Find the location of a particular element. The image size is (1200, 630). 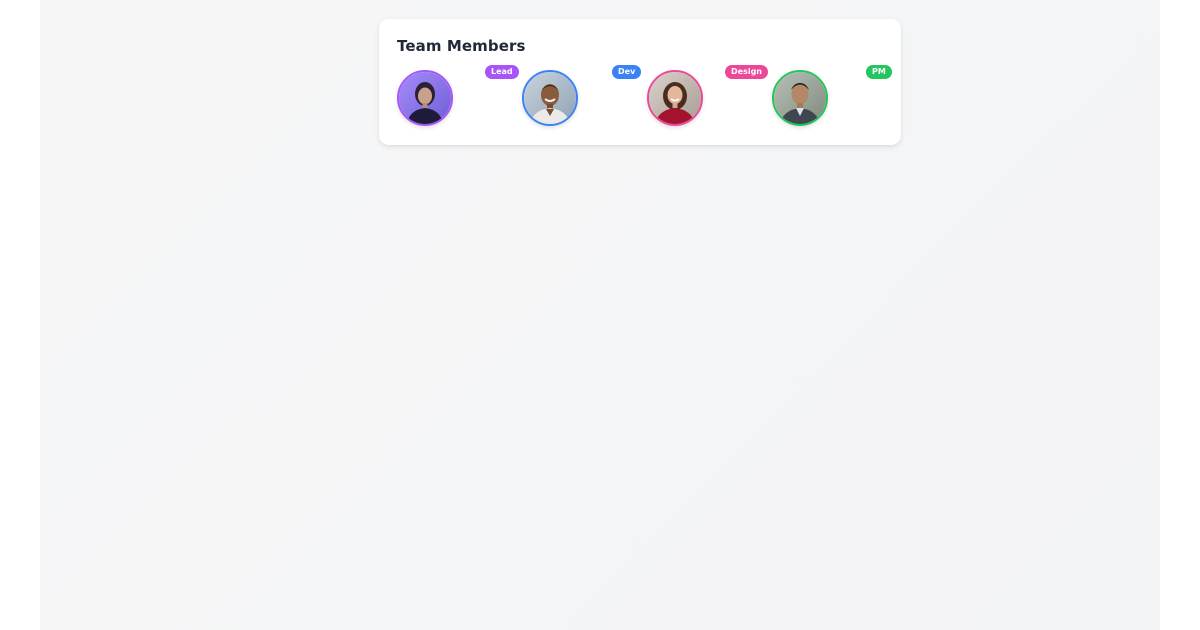

portrait-woman-dark-hair-icon is located at coordinates (425, 98).